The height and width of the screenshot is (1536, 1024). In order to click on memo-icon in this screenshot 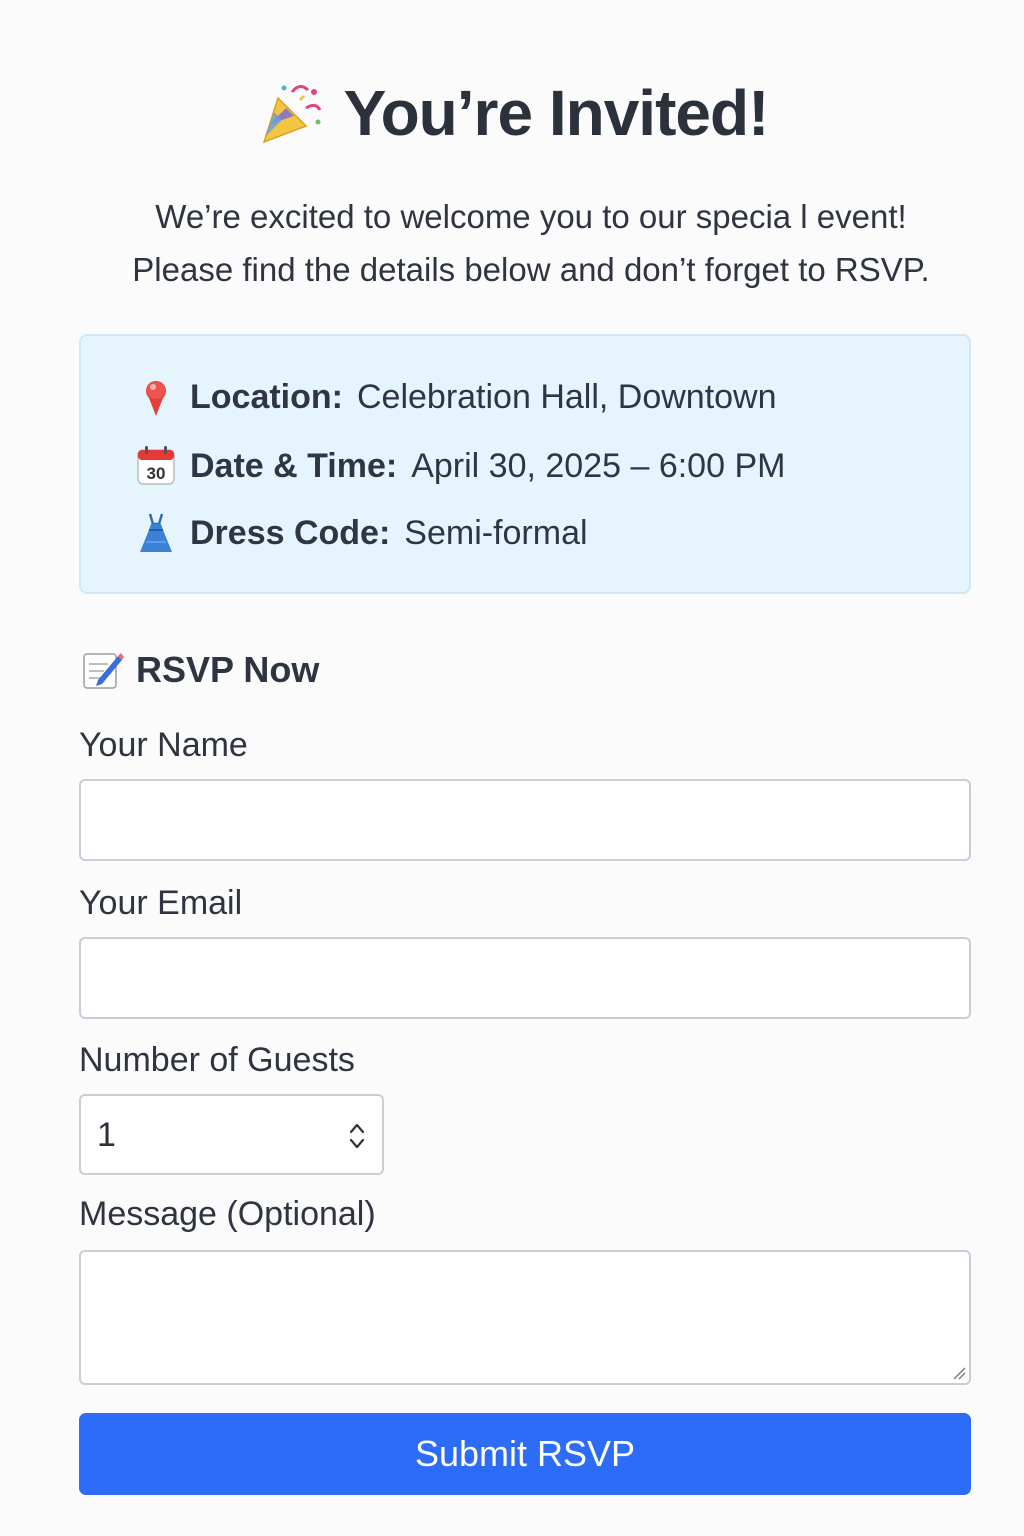, I will do `click(103, 671)`.